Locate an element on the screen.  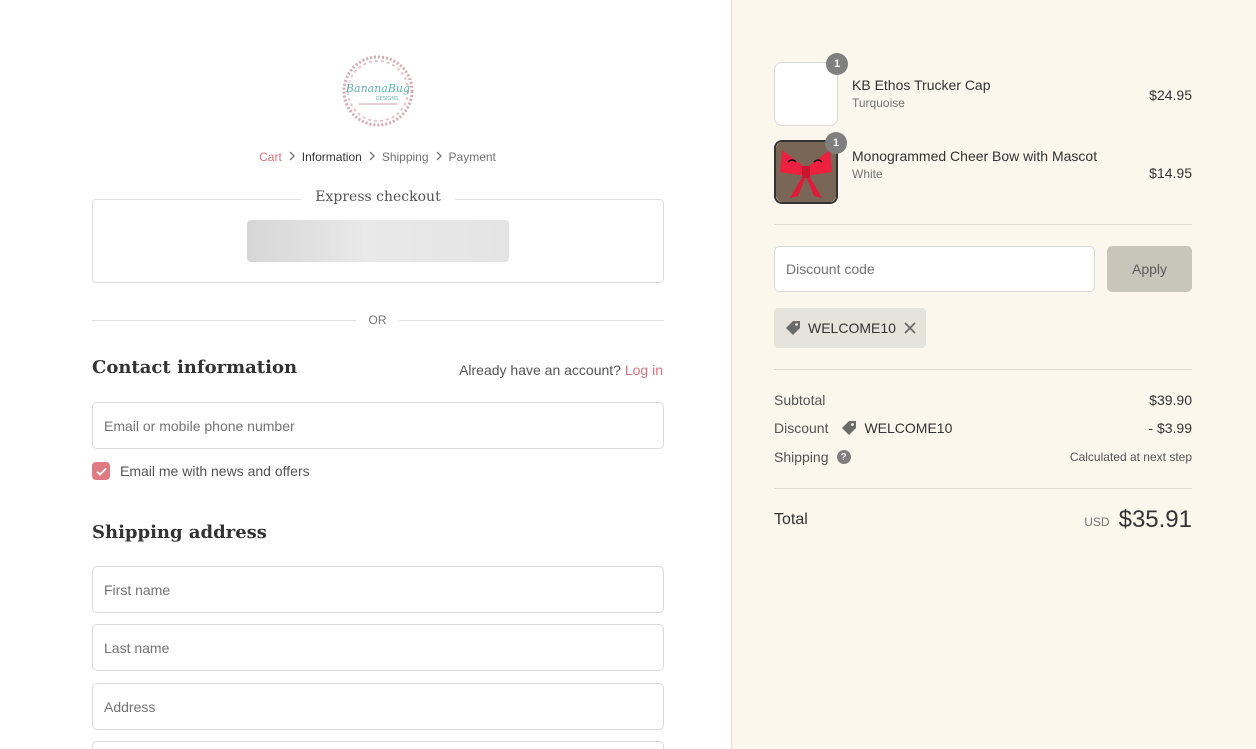
logo-brand-sub: DESIGNS is located at coordinates (387, 99).